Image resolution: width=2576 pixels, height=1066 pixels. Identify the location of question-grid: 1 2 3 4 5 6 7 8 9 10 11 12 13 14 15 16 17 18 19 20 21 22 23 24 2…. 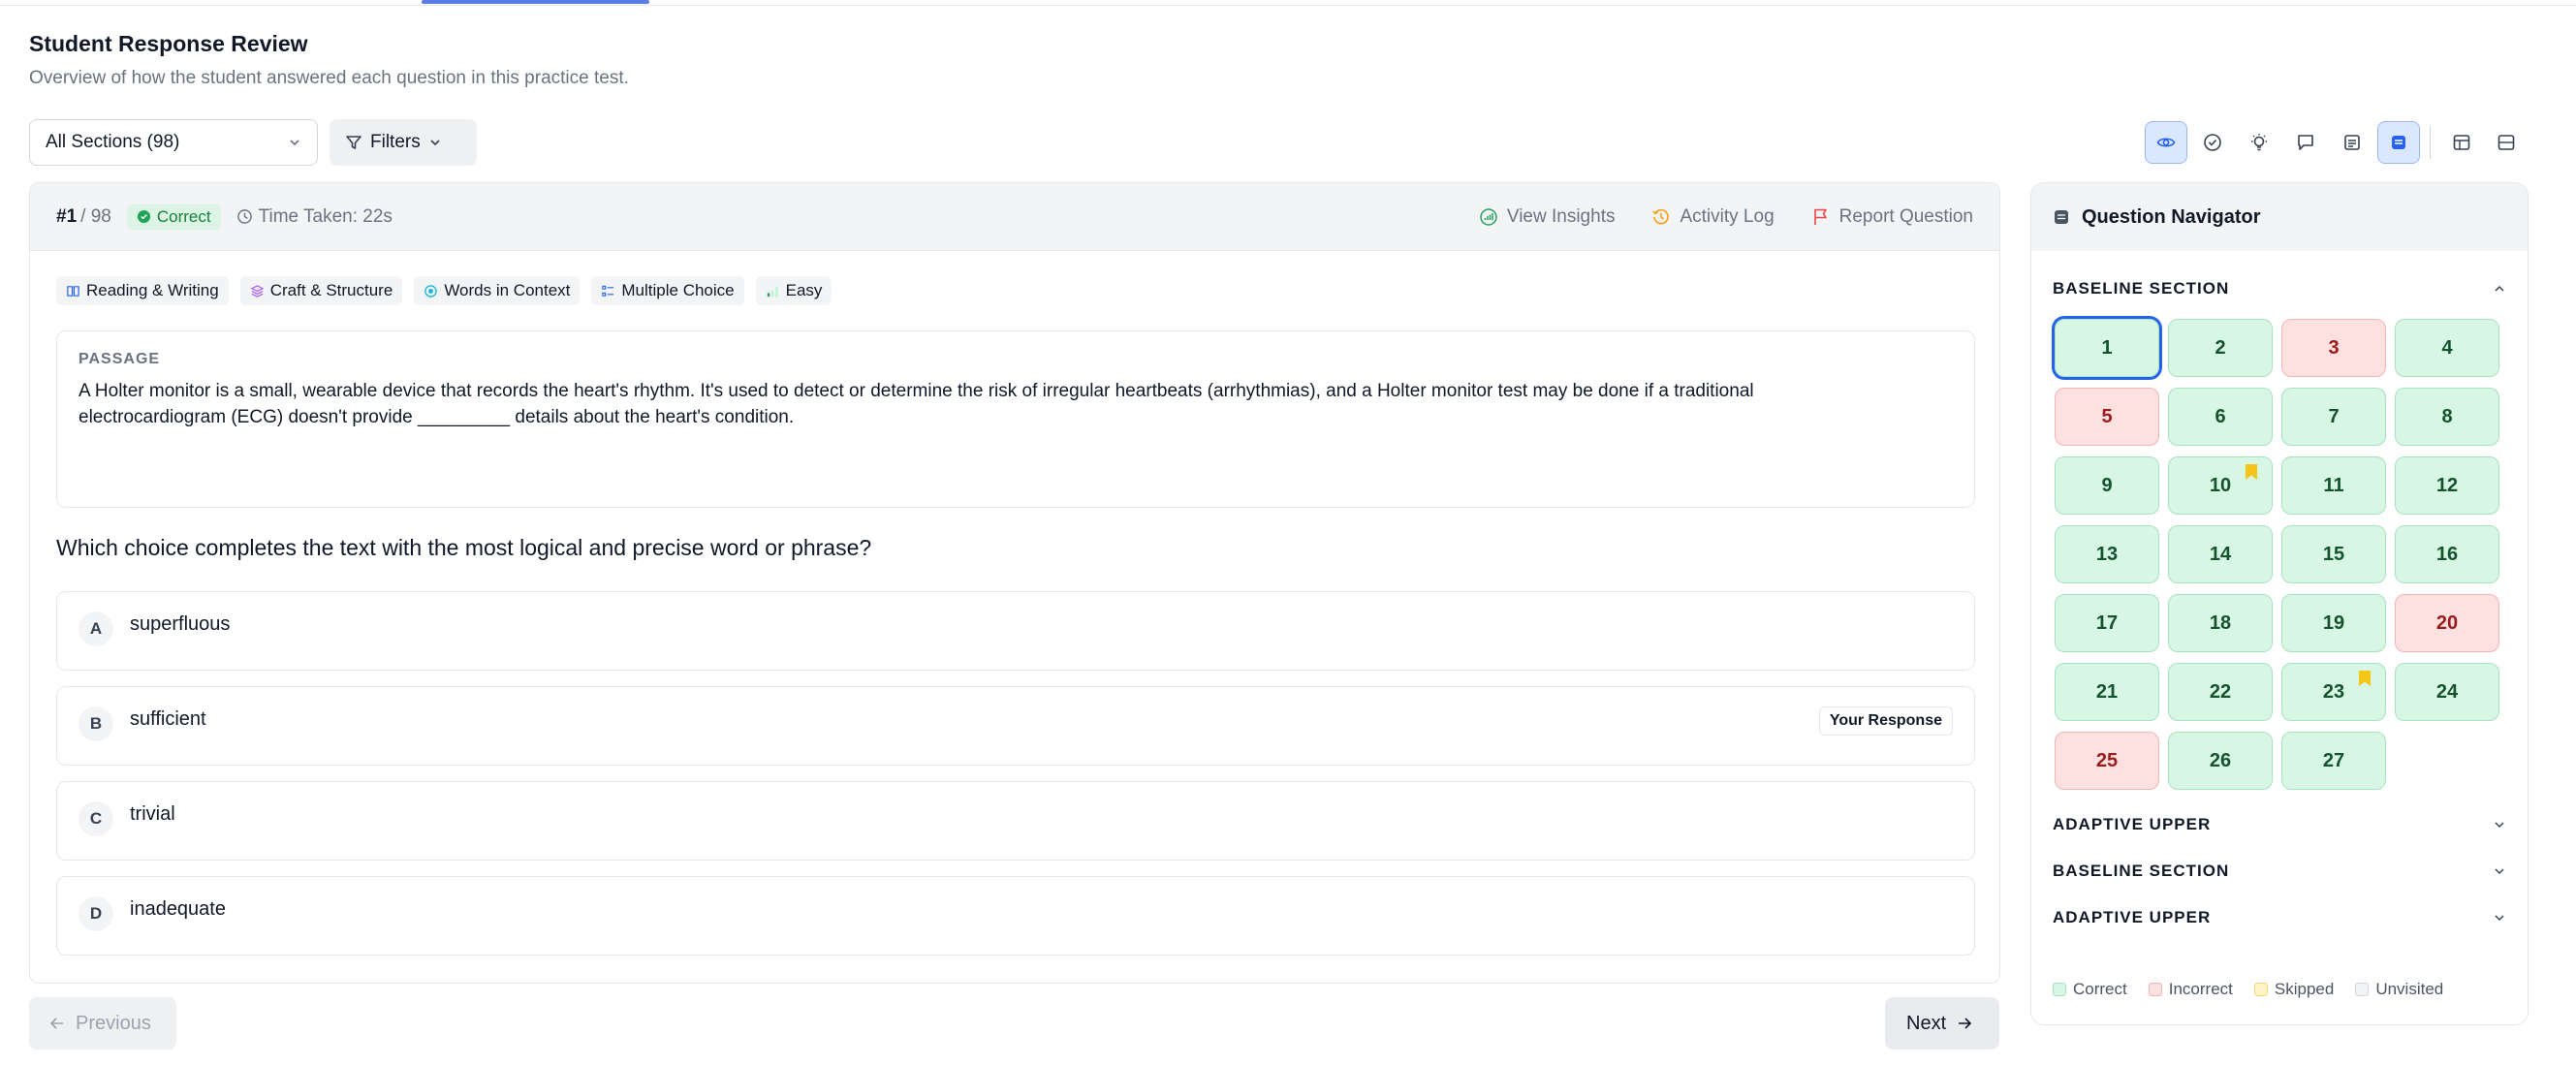
(2277, 554).